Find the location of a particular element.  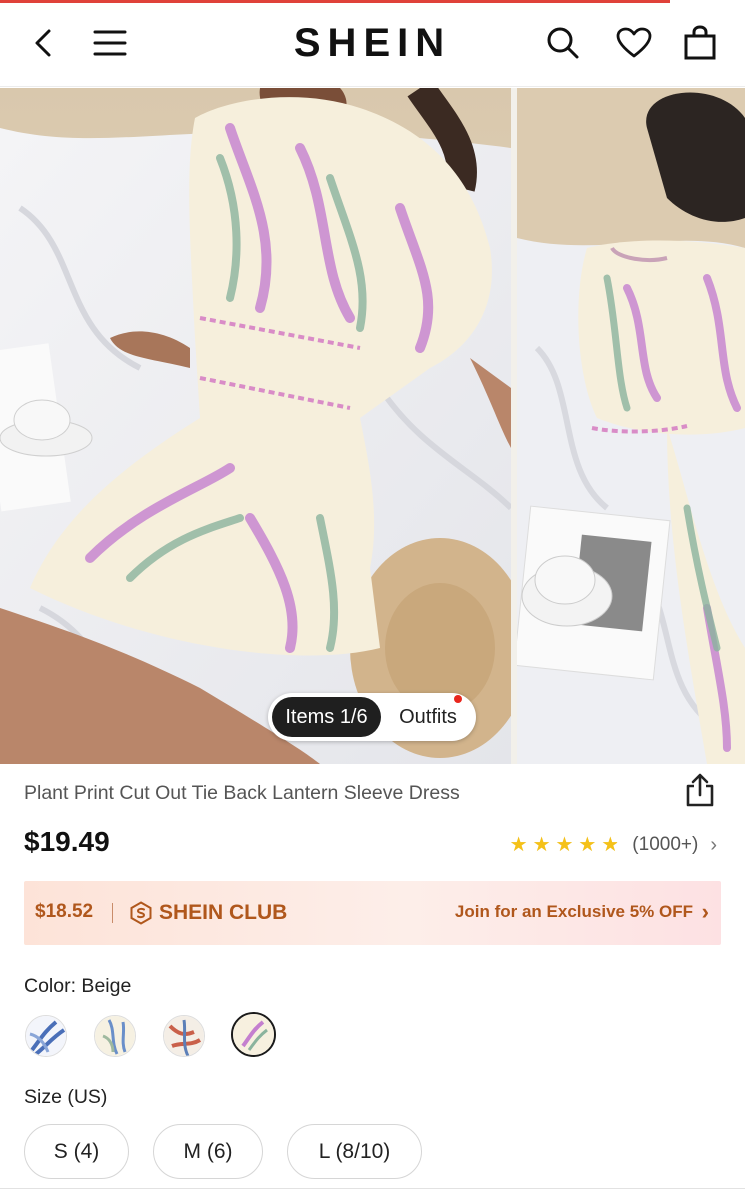

rating-summary: ★★★★★ ★★★★★ (1000+) › is located at coordinates (613, 845).